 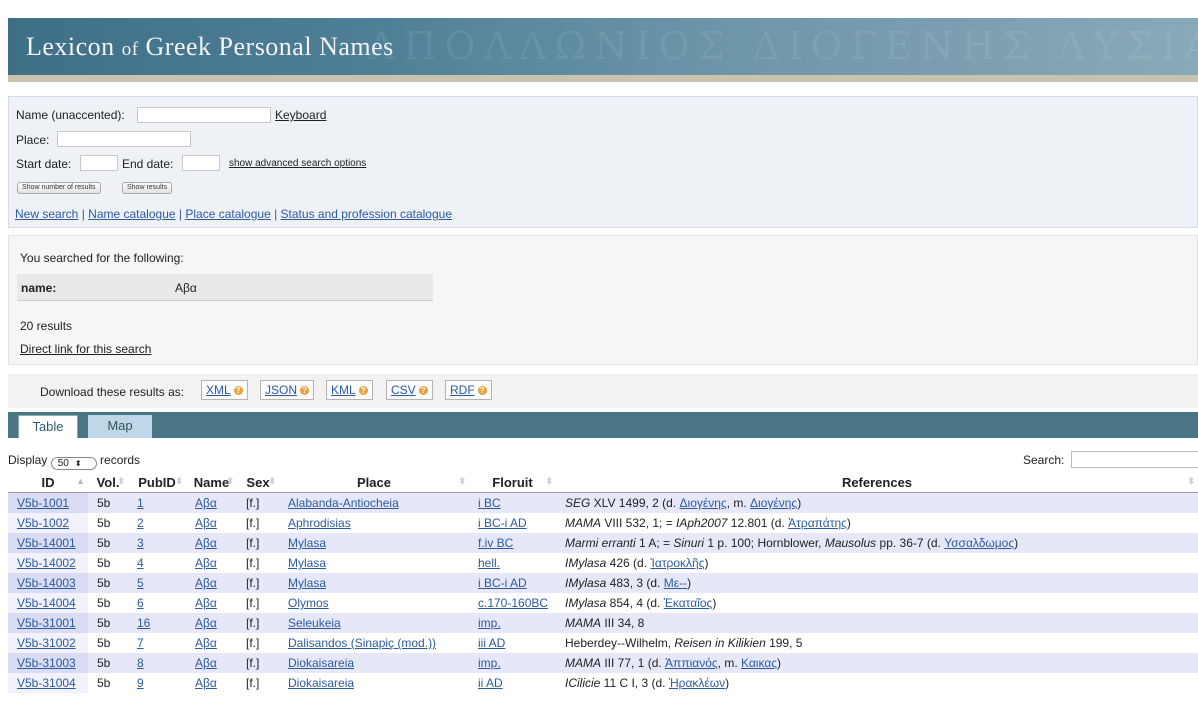 I want to click on id-link: V5b-1002, so click(x=43, y=523).